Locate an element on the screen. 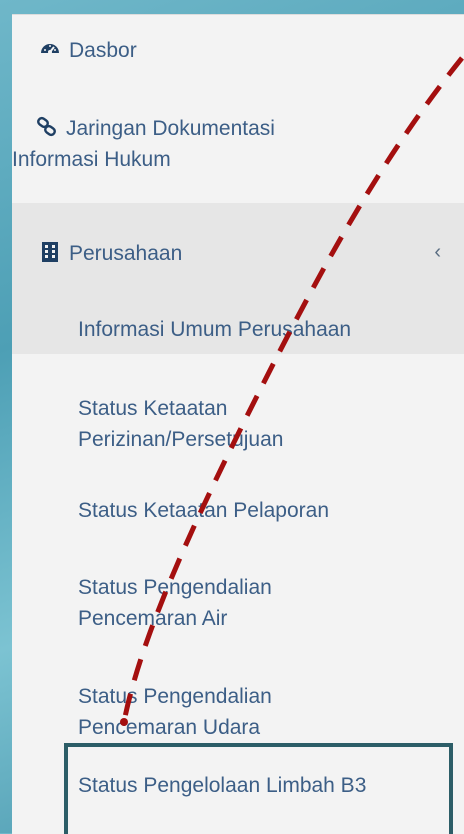 The image size is (464, 834). submenu-item-informasi-umum: Informasi Umum Perusahaan is located at coordinates (238, 334).